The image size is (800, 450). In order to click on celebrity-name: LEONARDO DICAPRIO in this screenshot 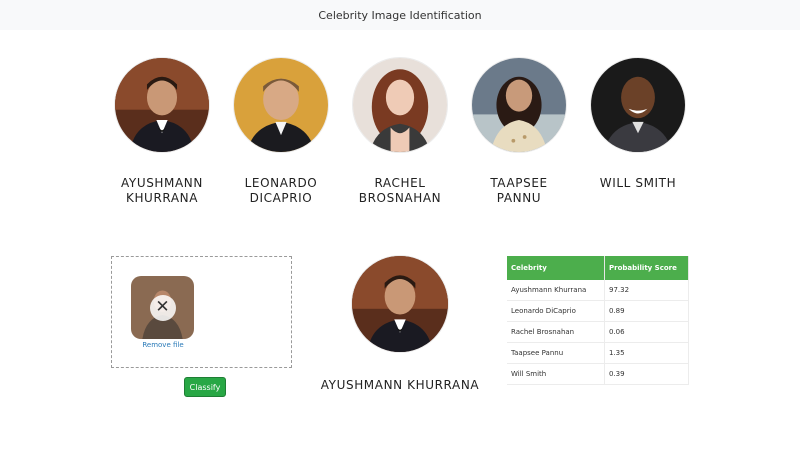, I will do `click(281, 190)`.